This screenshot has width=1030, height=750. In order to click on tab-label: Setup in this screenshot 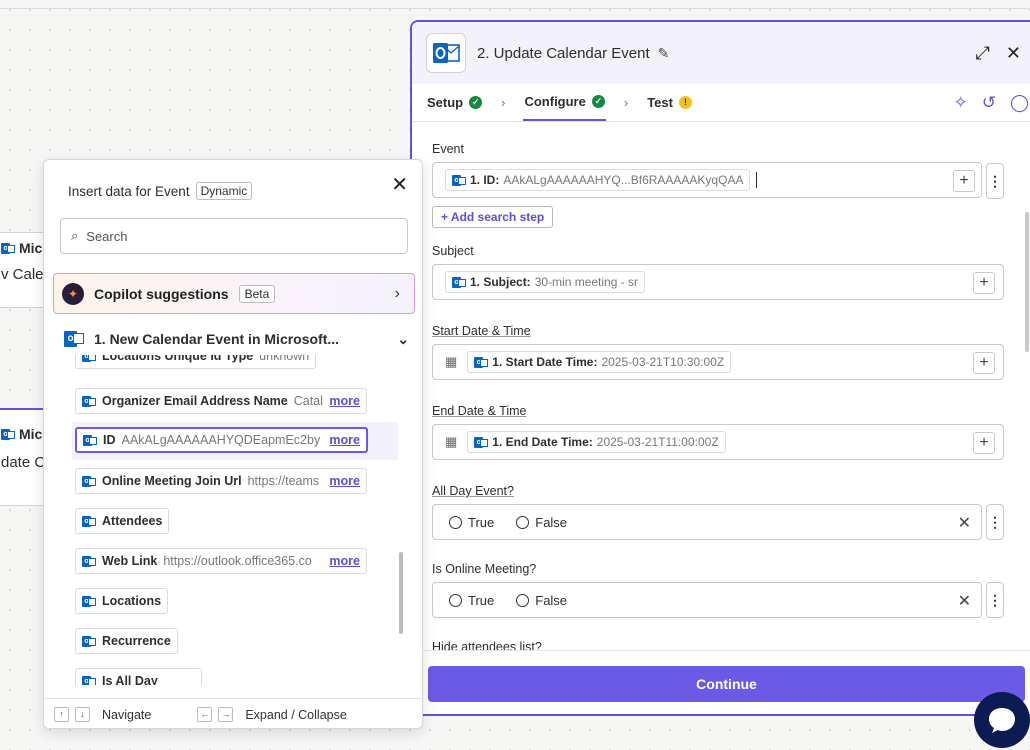, I will do `click(445, 102)`.